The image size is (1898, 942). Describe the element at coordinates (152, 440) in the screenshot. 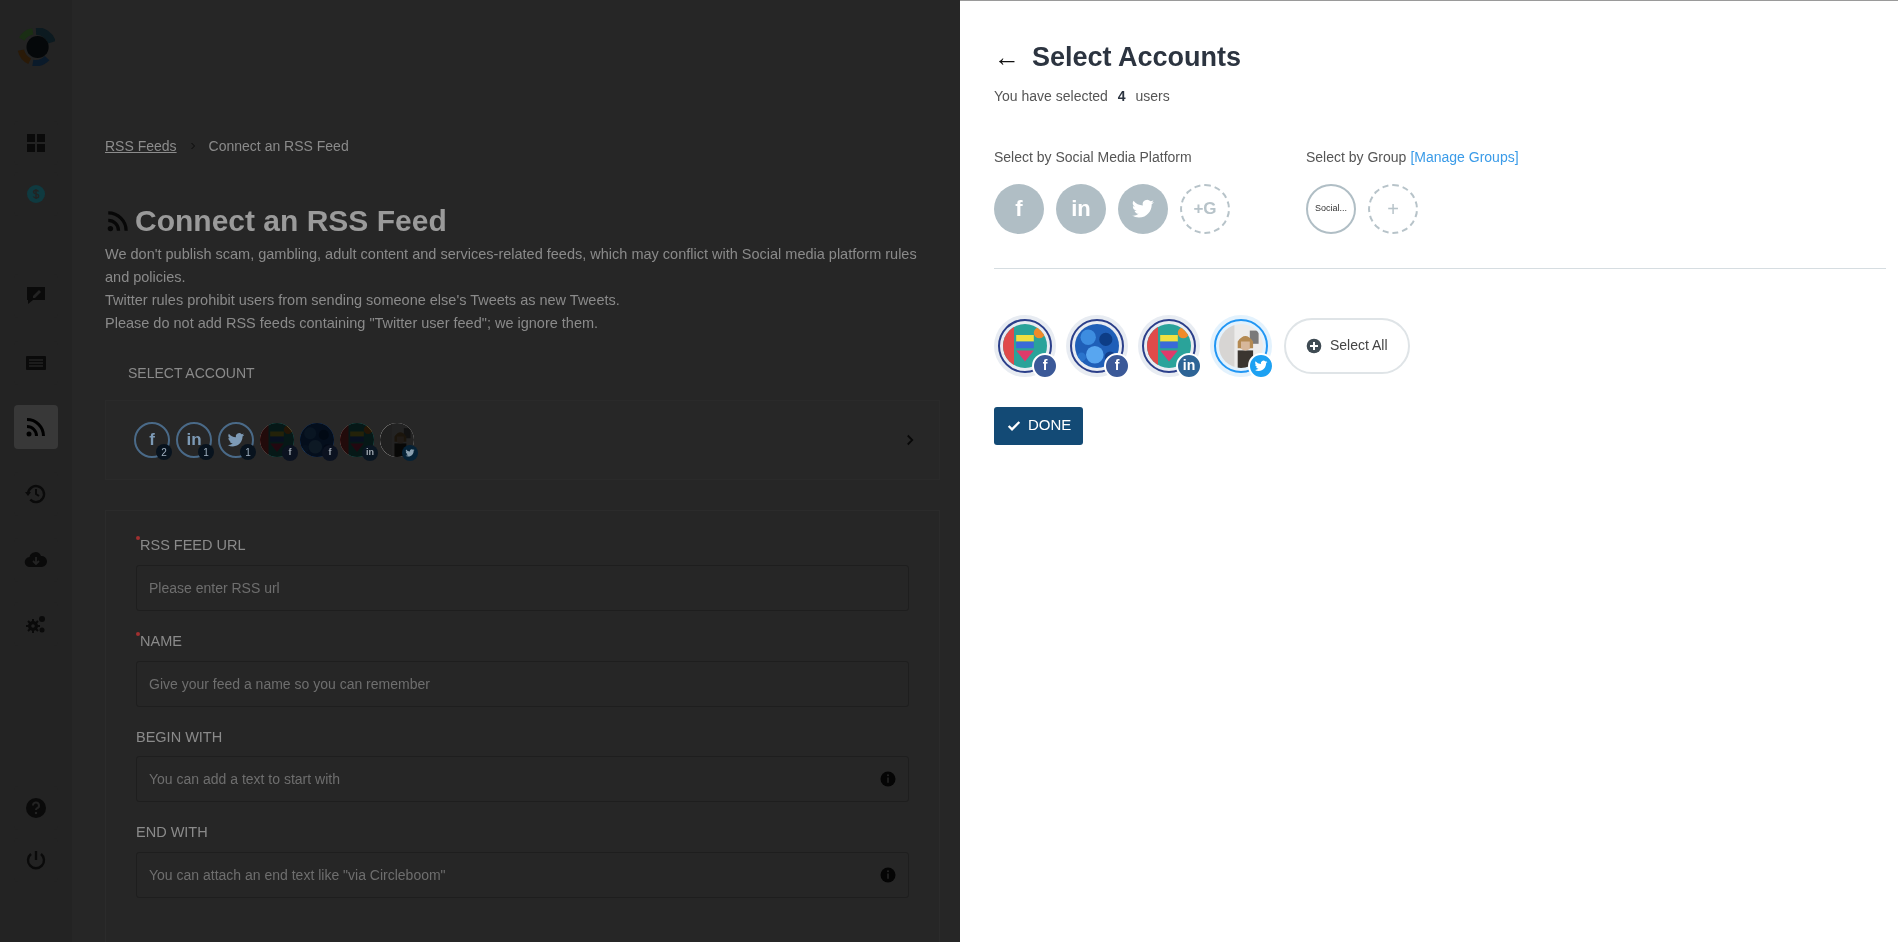

I see `platform-icon: f 2` at that location.